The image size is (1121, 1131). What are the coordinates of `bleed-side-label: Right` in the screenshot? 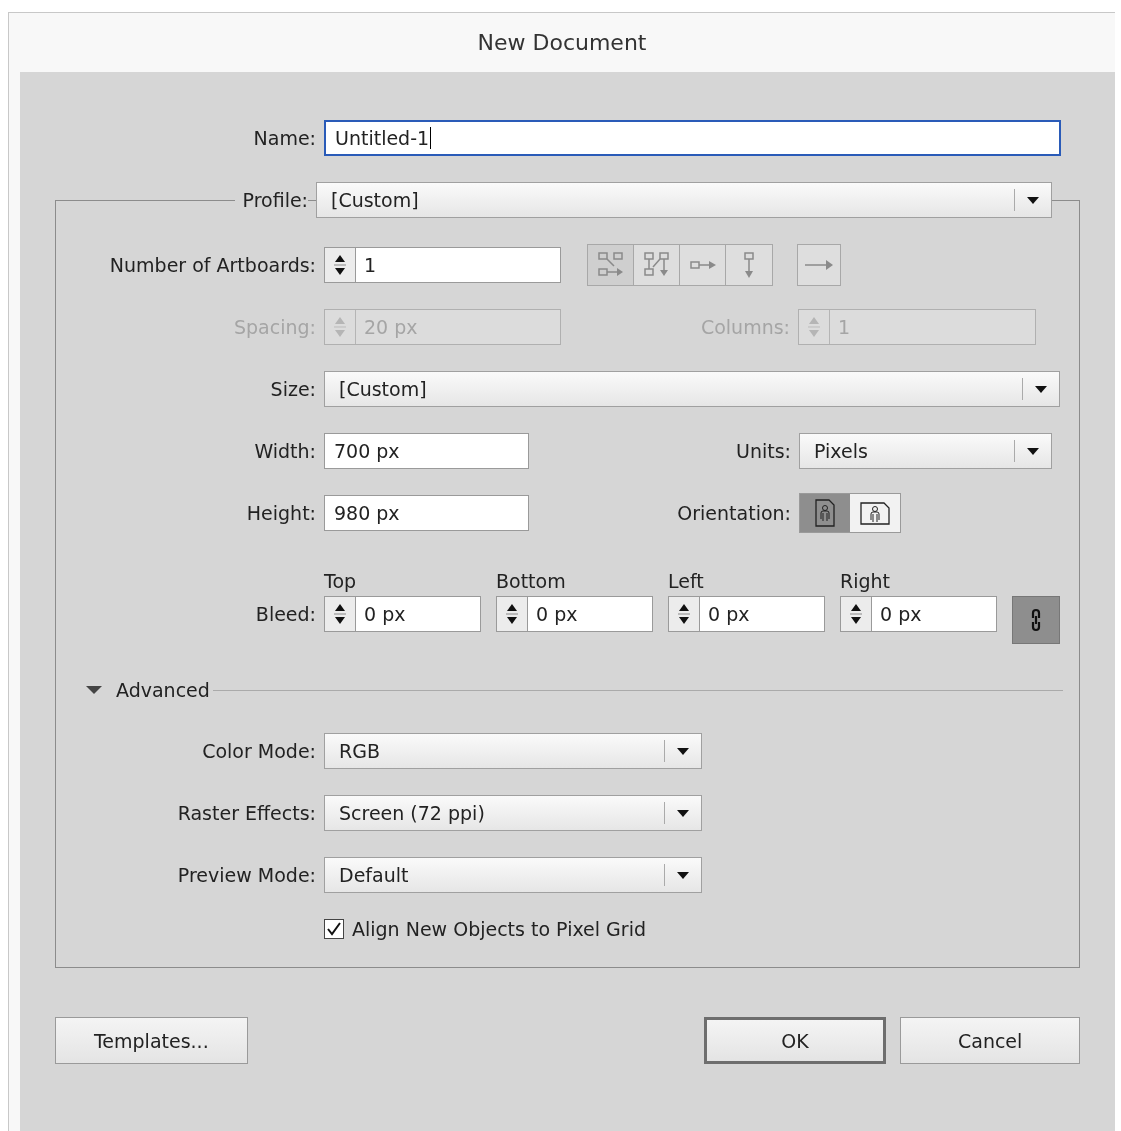 It's located at (865, 581).